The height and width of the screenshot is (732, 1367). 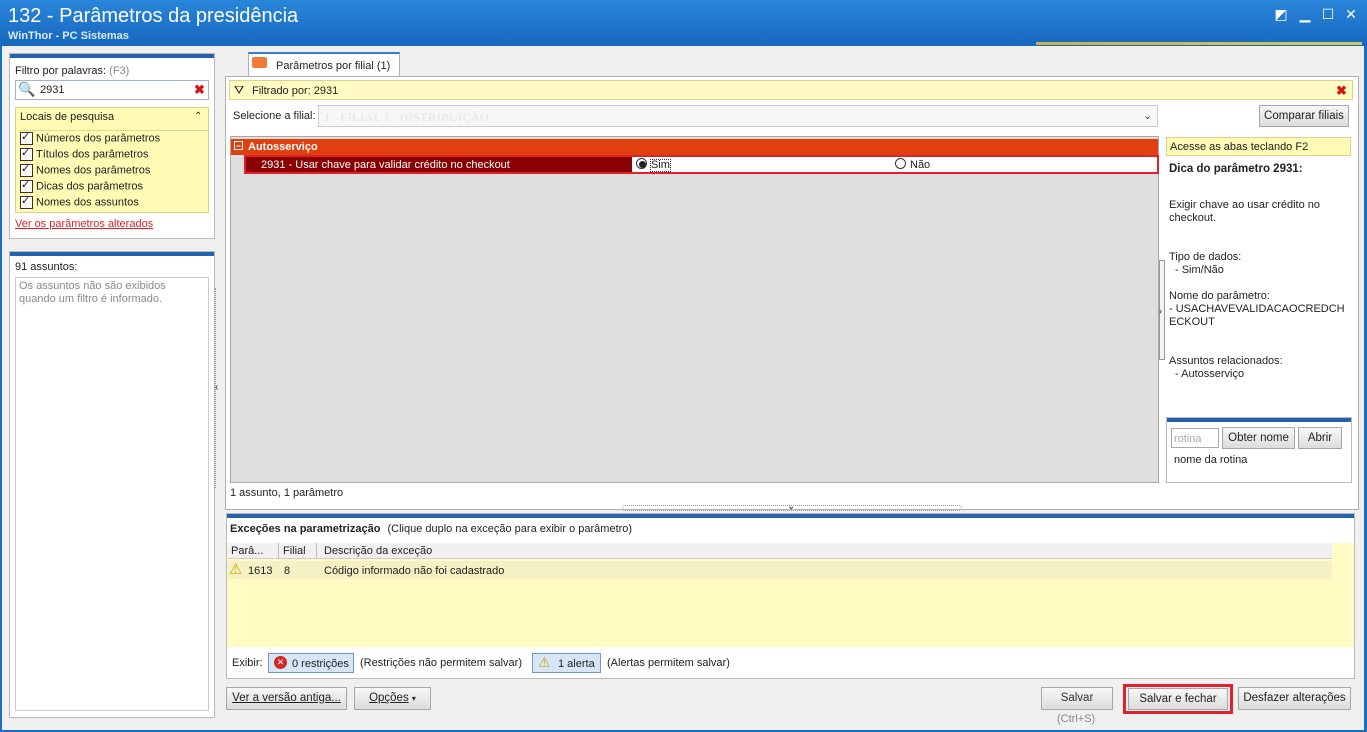 What do you see at coordinates (1178, 699) in the screenshot?
I see `save-and-close-button: Salvar e fechar` at bounding box center [1178, 699].